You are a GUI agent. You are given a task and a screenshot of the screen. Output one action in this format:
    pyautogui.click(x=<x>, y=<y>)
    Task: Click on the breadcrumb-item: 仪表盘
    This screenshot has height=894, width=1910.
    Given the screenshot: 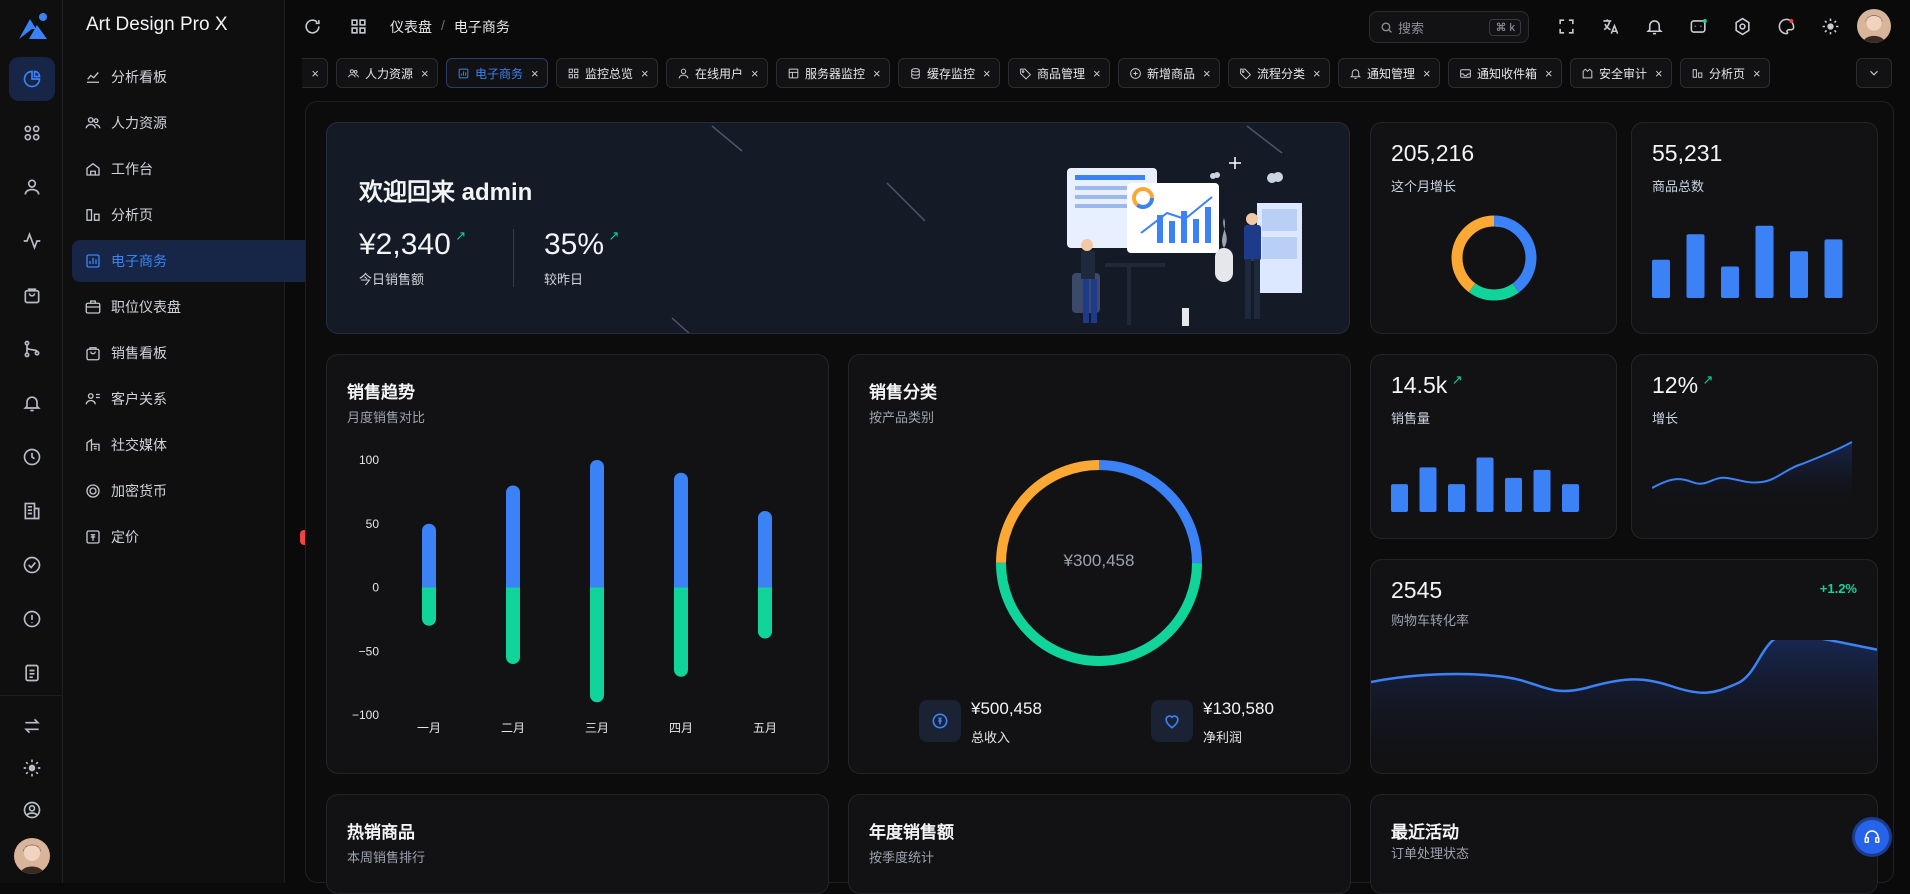 What is the action you would take?
    pyautogui.click(x=411, y=27)
    